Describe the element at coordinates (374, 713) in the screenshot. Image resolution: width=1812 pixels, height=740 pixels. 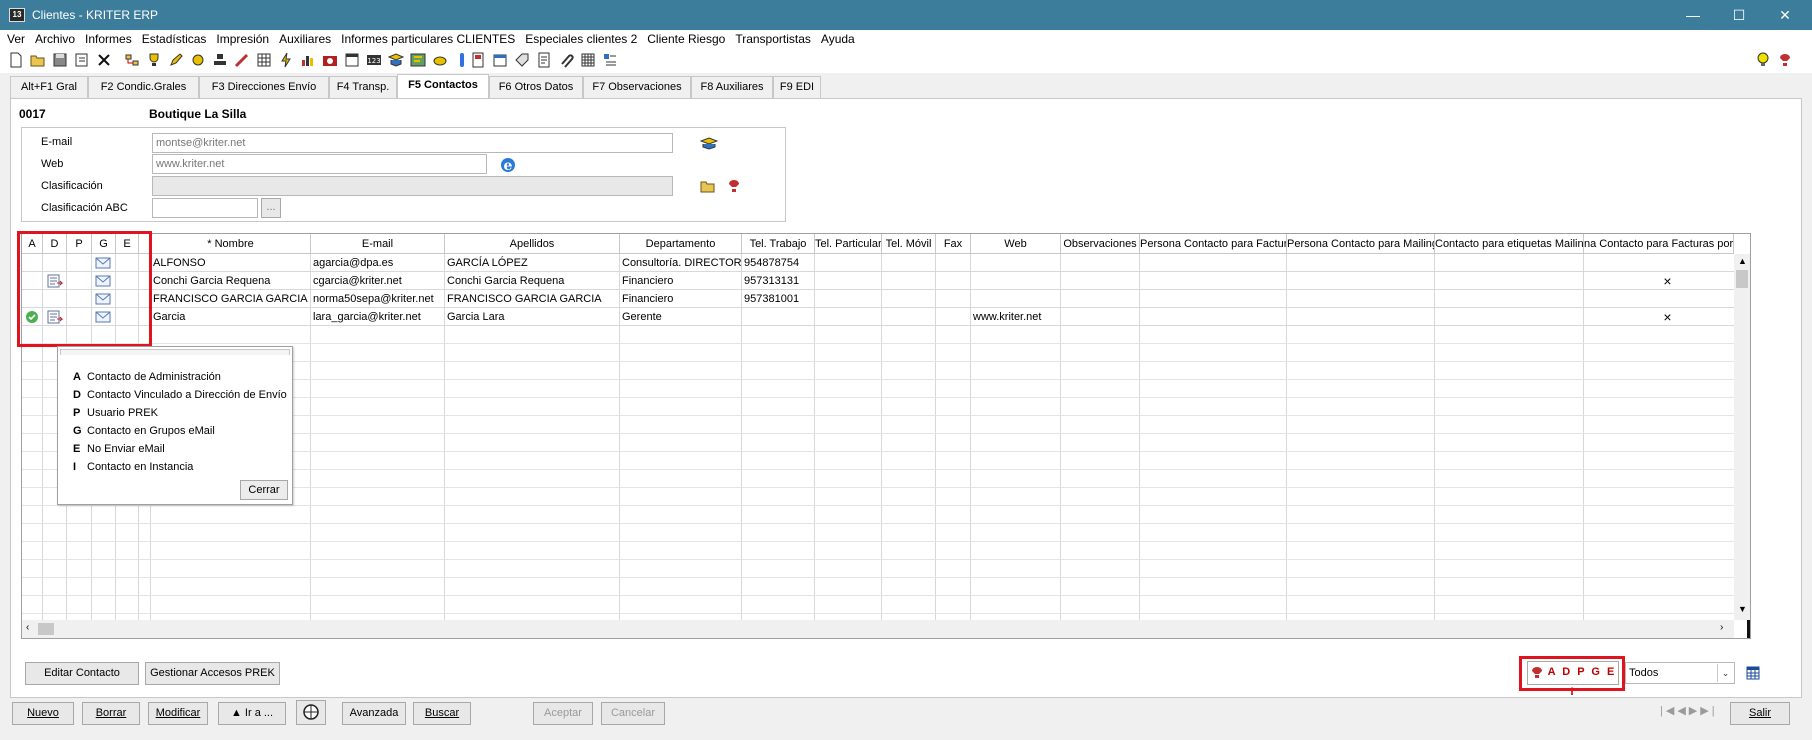
I see `avanzada-button: Avanzada` at that location.